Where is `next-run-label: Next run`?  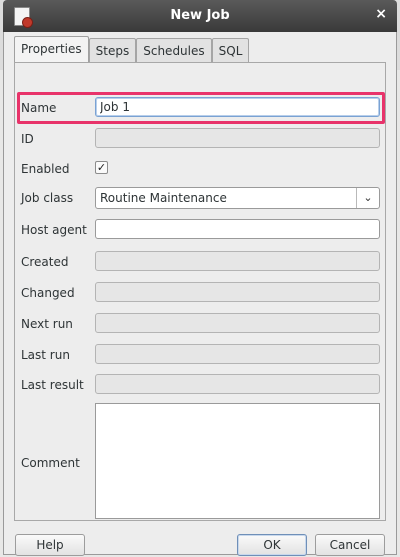
next-run-label: Next run is located at coordinates (47, 324).